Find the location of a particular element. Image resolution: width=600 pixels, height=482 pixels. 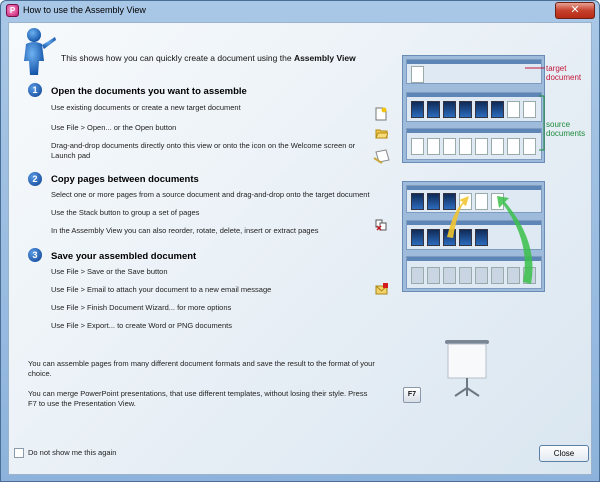

target-pointer is located at coordinates (535, 68).